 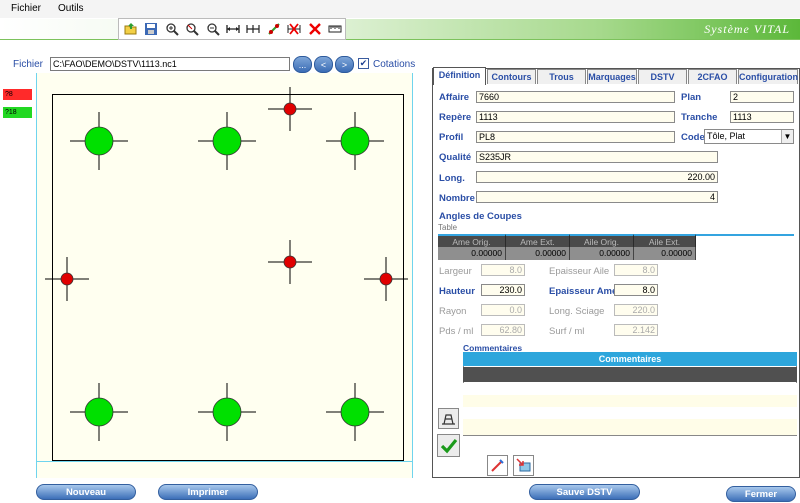 What do you see at coordinates (455, 157) in the screenshot?
I see `qualite-label: Qualité` at bounding box center [455, 157].